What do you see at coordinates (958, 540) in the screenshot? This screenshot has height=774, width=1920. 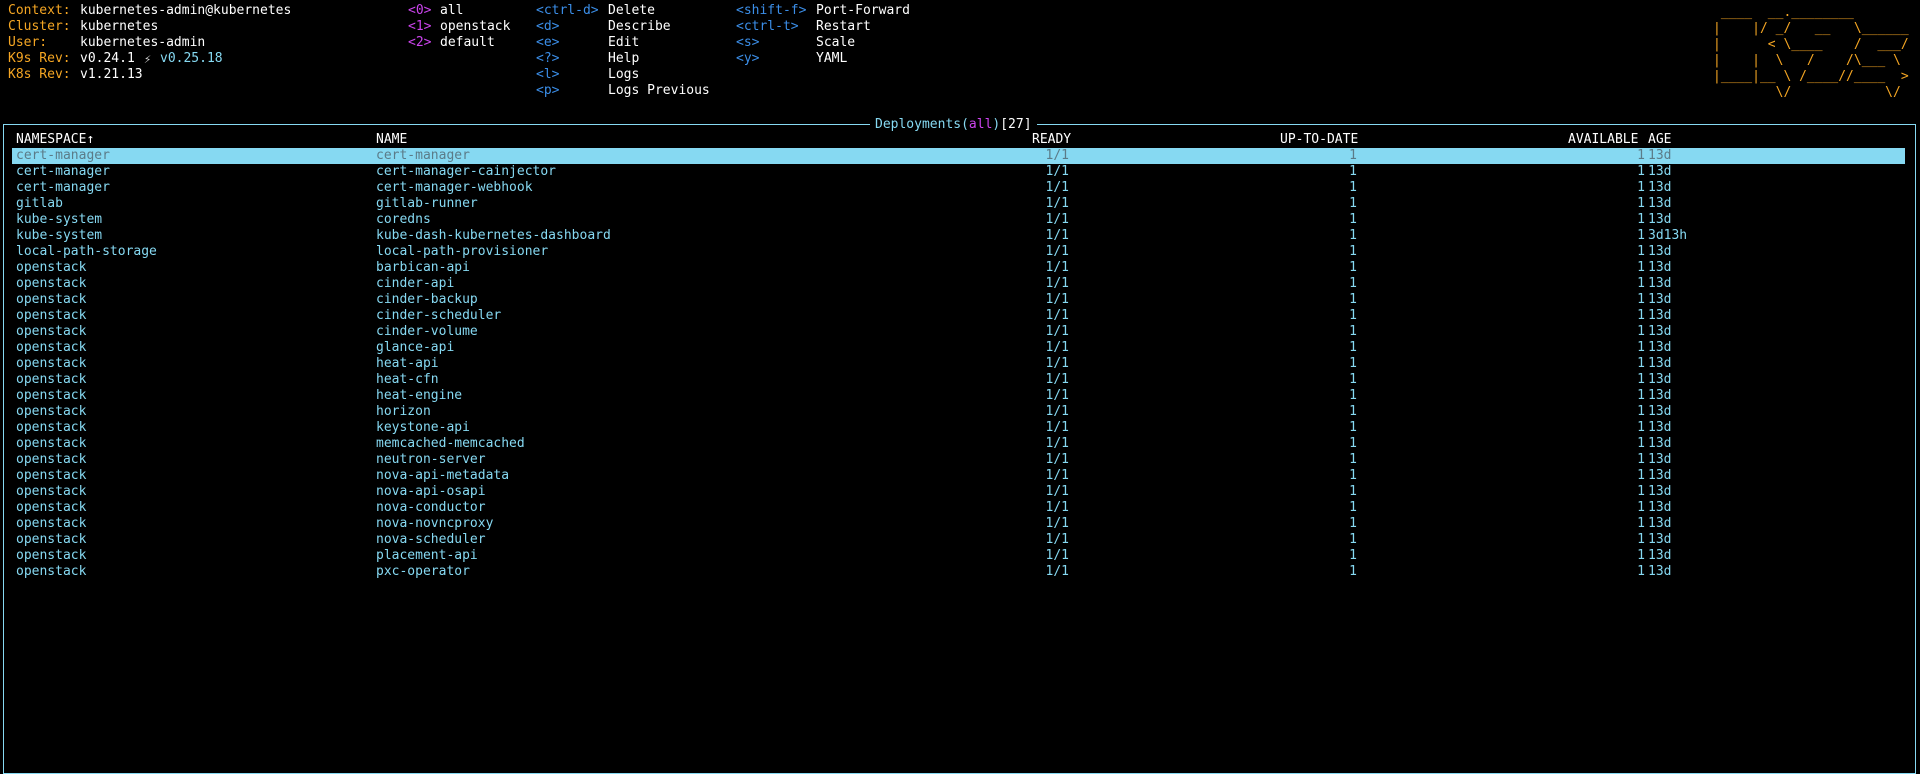 I see `table-row: openstack nova-scheduler 1/1 1 1 13d` at bounding box center [958, 540].